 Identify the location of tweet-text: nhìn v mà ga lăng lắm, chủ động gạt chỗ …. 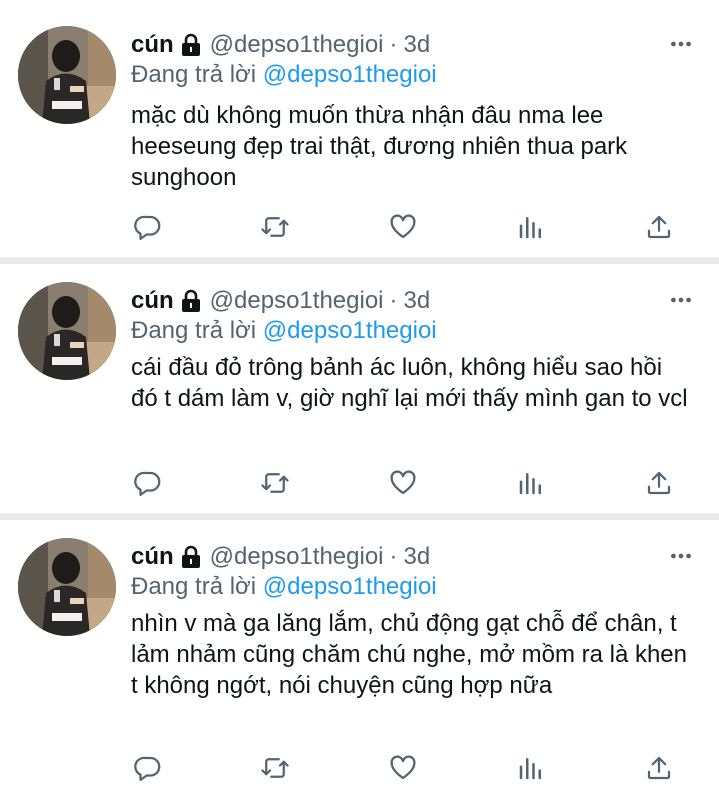
(409, 654).